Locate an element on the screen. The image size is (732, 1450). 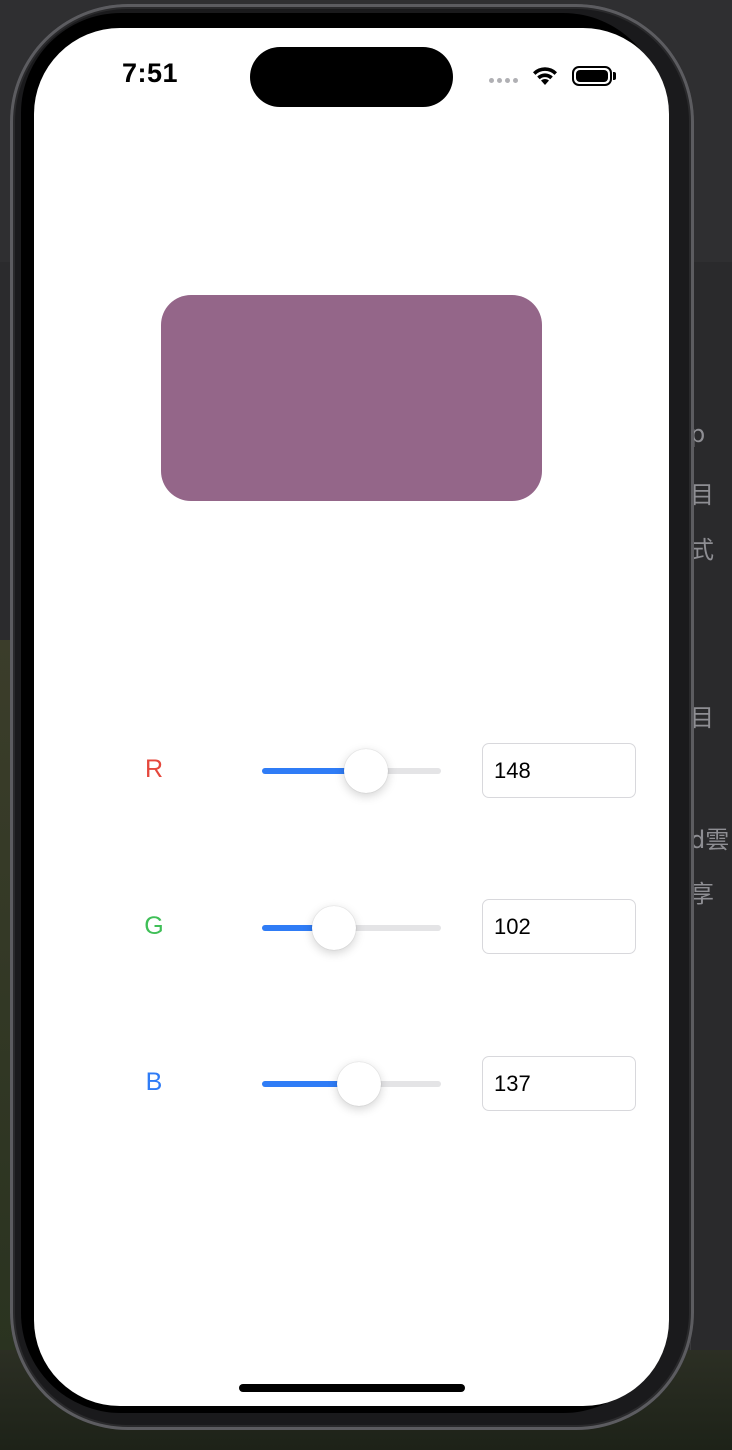
color-preview is located at coordinates (351, 398).